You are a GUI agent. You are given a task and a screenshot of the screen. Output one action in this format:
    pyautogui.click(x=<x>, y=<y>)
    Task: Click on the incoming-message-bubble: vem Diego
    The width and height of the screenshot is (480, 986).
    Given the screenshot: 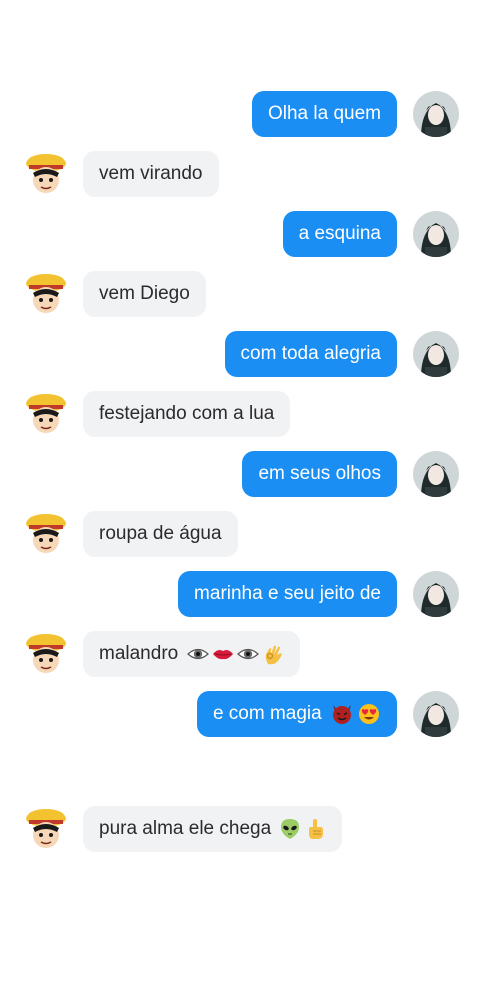 What is the action you would take?
    pyautogui.click(x=144, y=294)
    